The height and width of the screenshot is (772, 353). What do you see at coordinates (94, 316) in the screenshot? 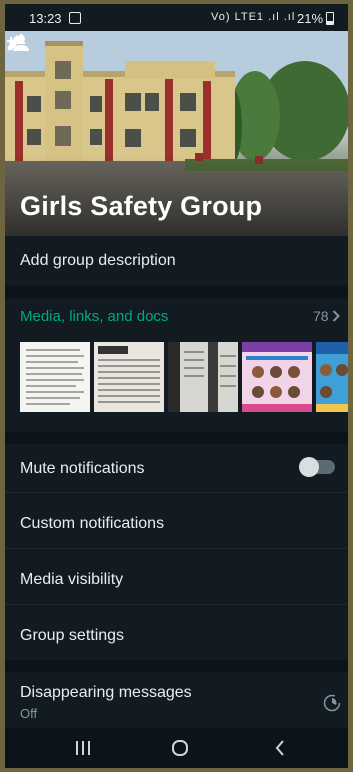
I see `media-links-docs-title: Media, links, and docs` at bounding box center [94, 316].